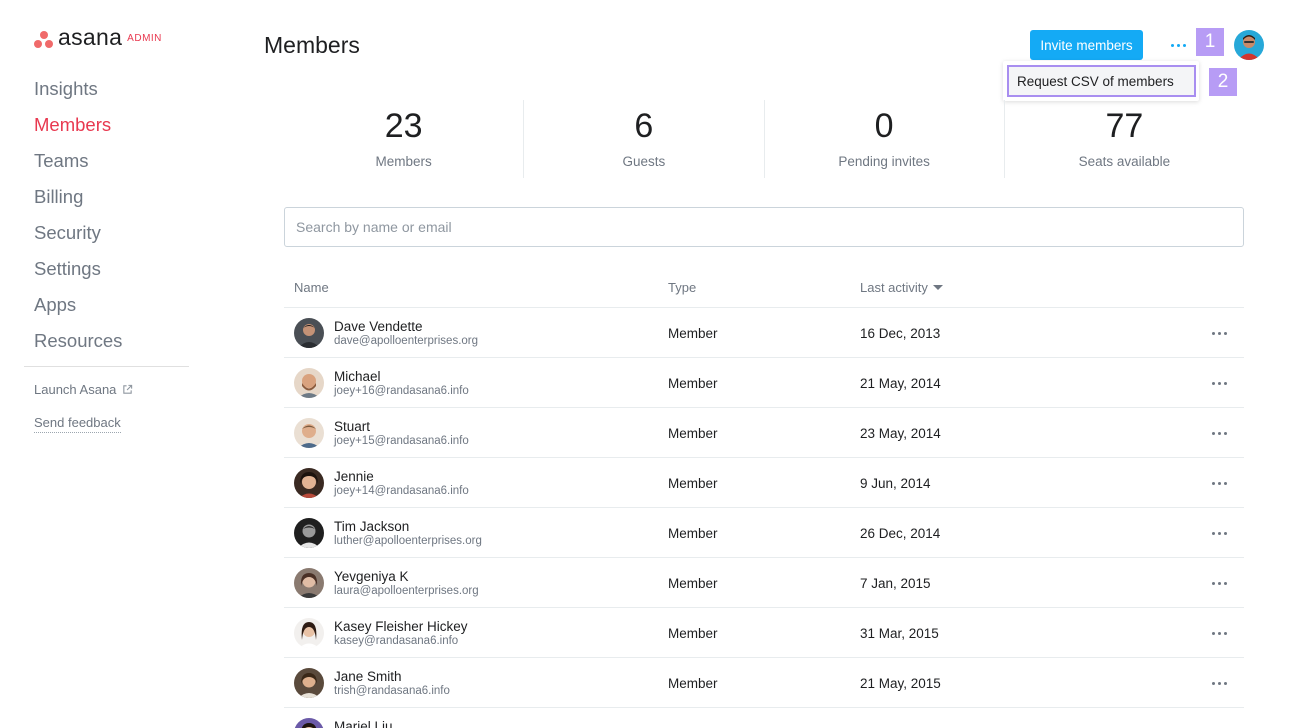 This screenshot has width=1289, height=728. What do you see at coordinates (128, 389) in the screenshot?
I see `external-link-icon` at bounding box center [128, 389].